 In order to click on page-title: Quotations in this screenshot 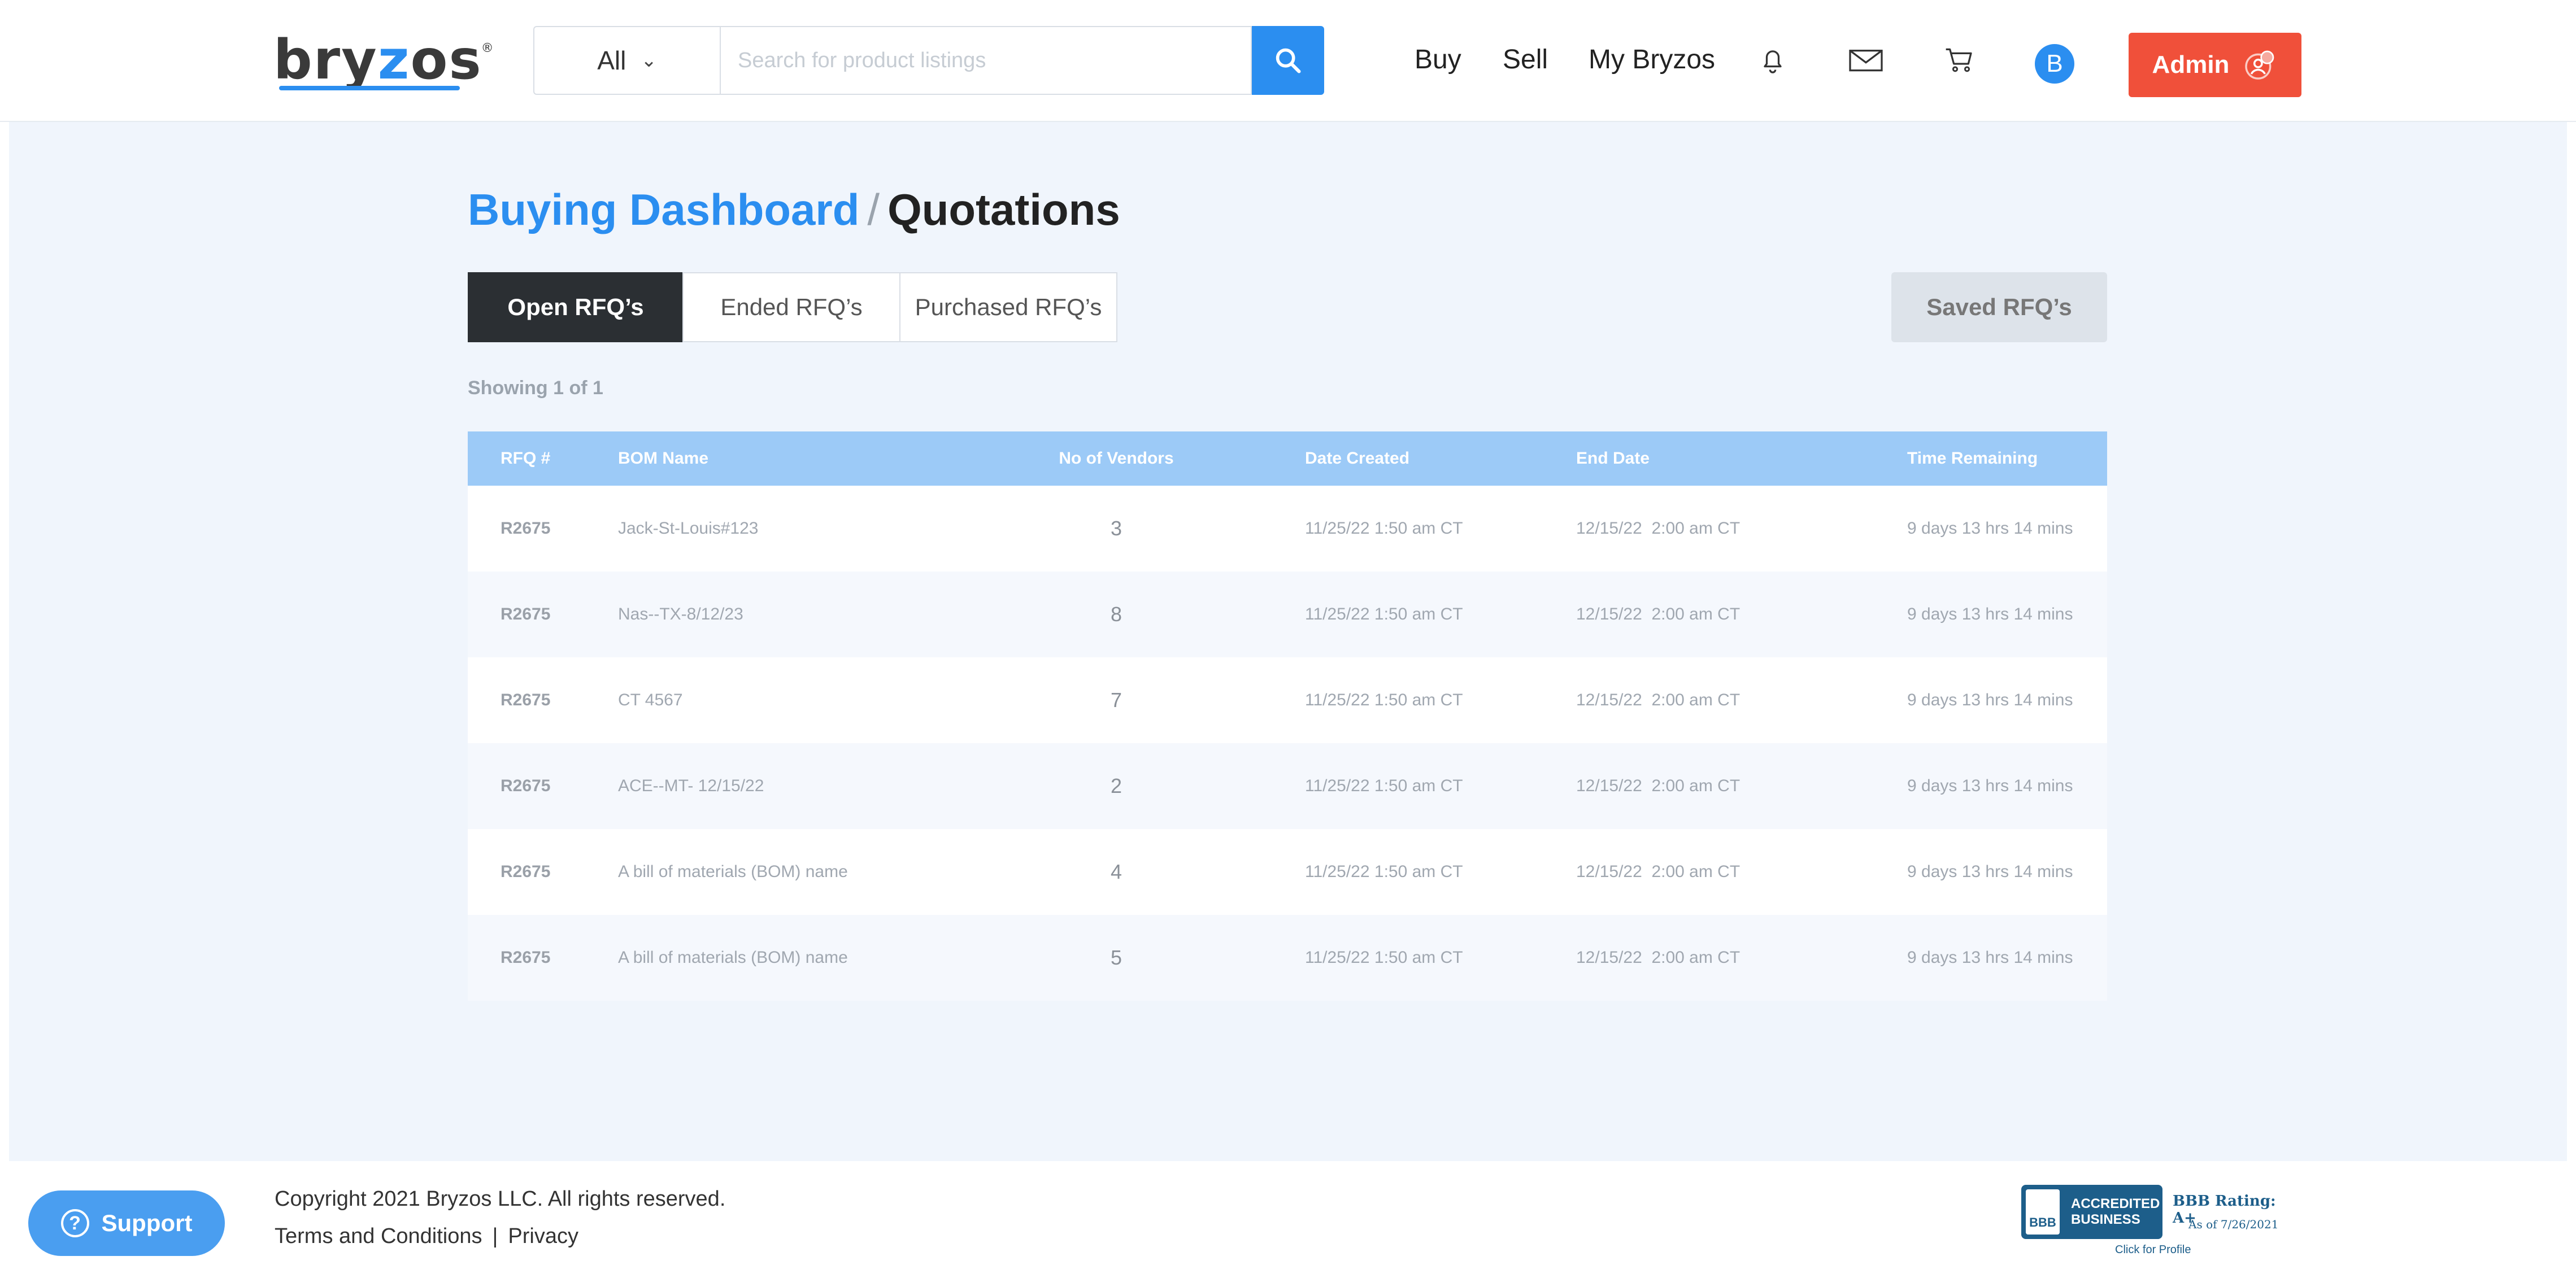, I will do `click(1003, 209)`.